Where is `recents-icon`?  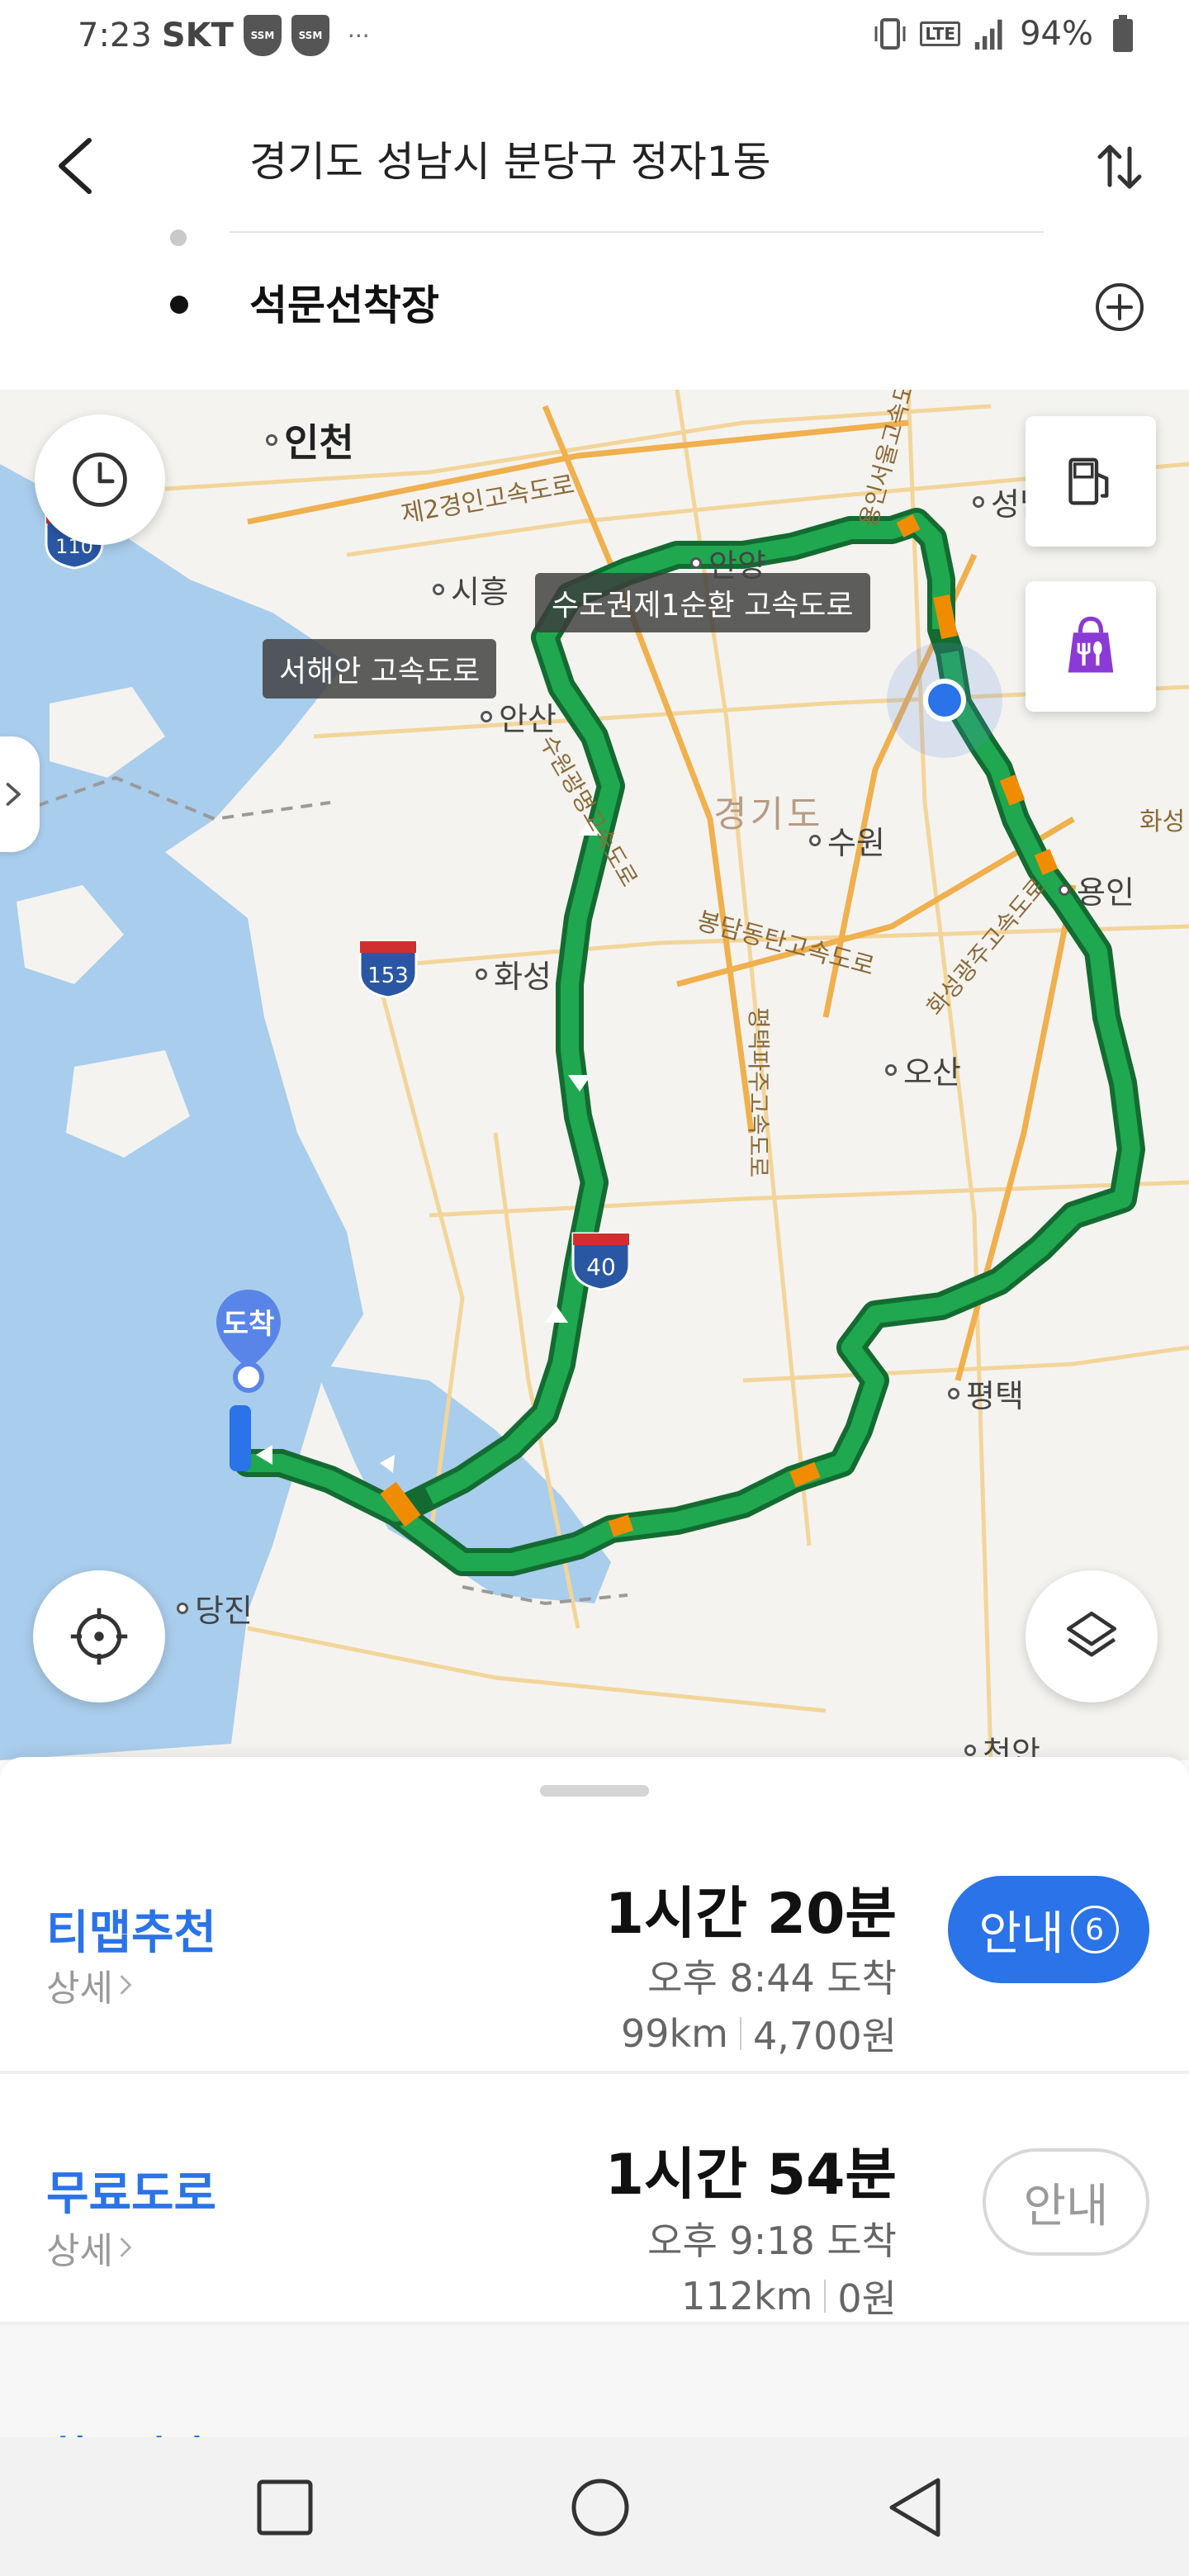 recents-icon is located at coordinates (285, 2507).